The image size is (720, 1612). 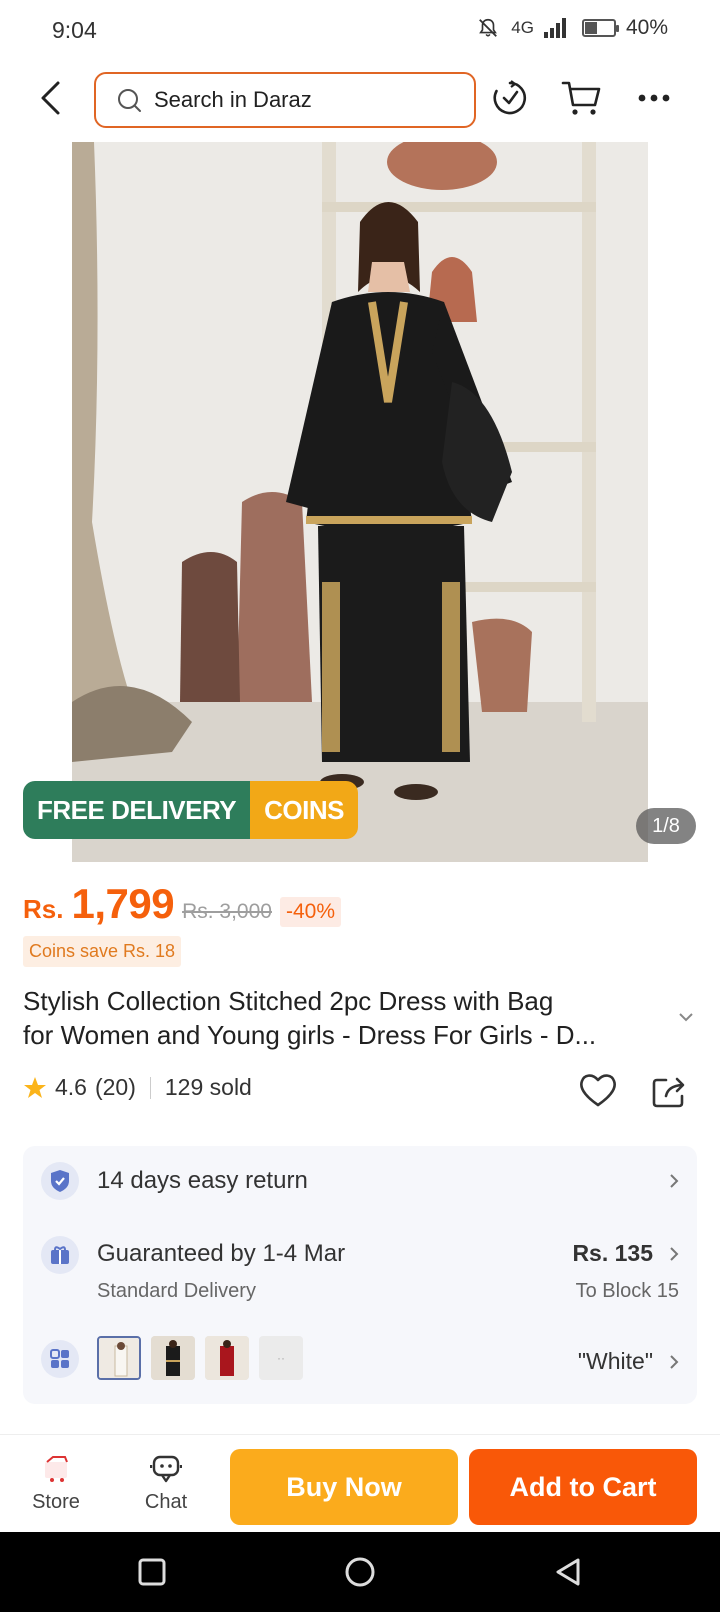 I want to click on recents-icon, so click(x=152, y=1572).